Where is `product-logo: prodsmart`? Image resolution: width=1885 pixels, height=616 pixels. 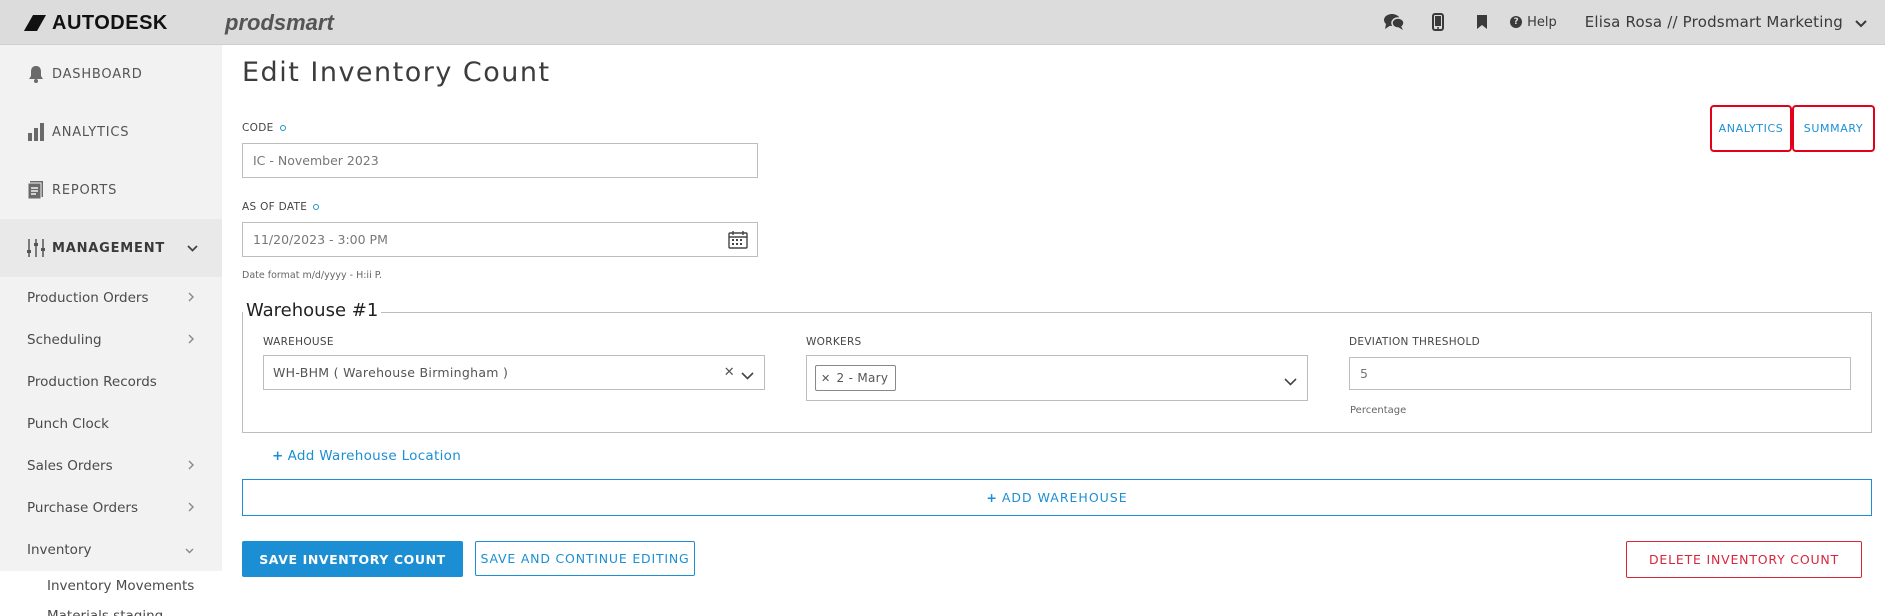 product-logo: prodsmart is located at coordinates (279, 23).